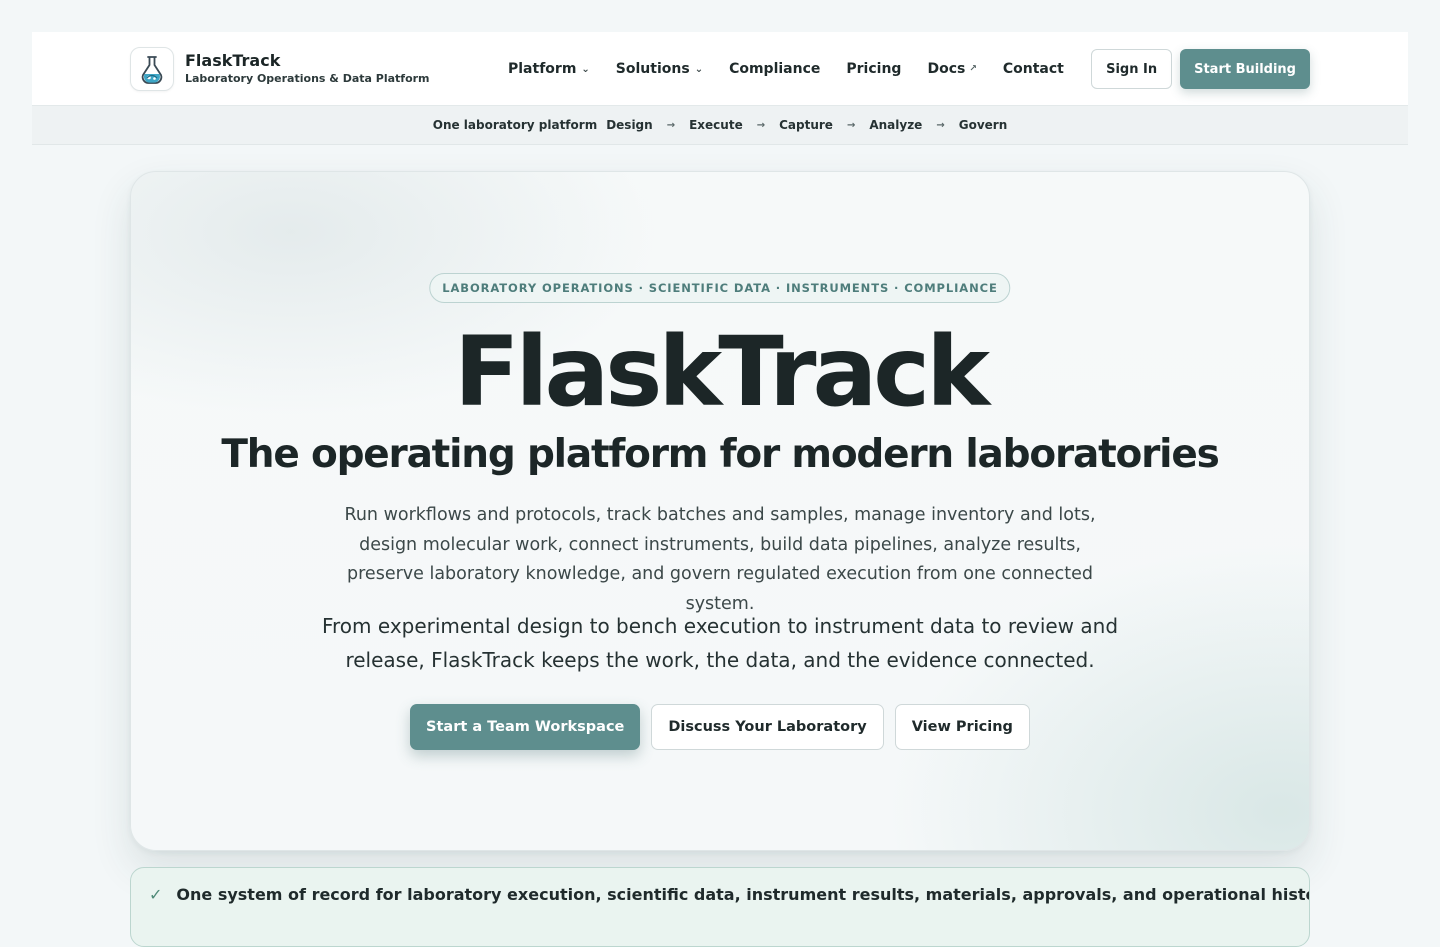  What do you see at coordinates (716, 125) in the screenshot?
I see `workflow-step-execute: Execute` at bounding box center [716, 125].